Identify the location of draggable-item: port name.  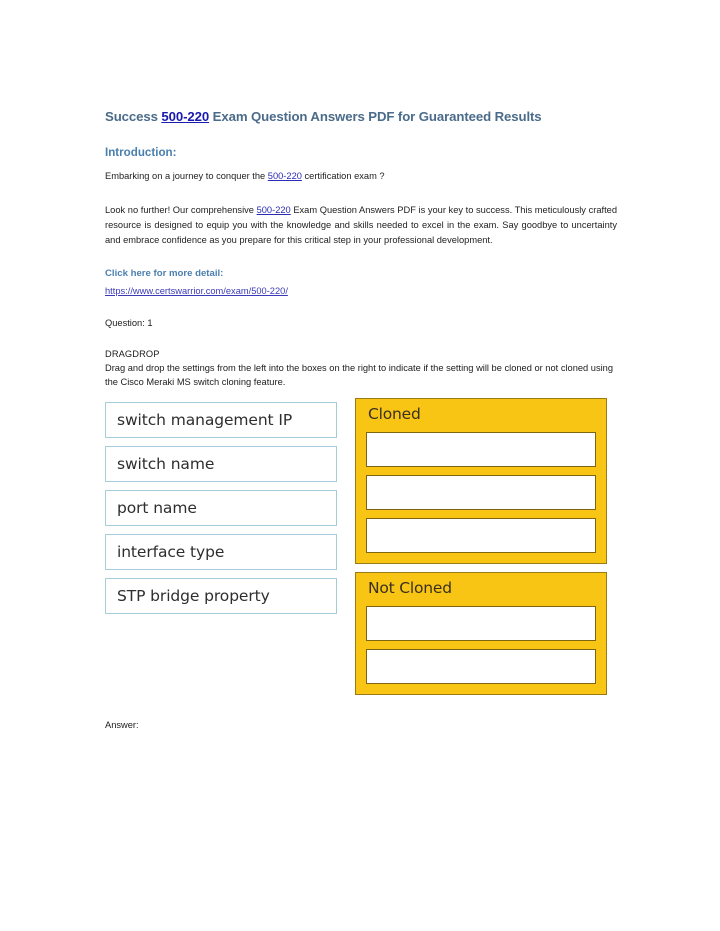
(221, 508).